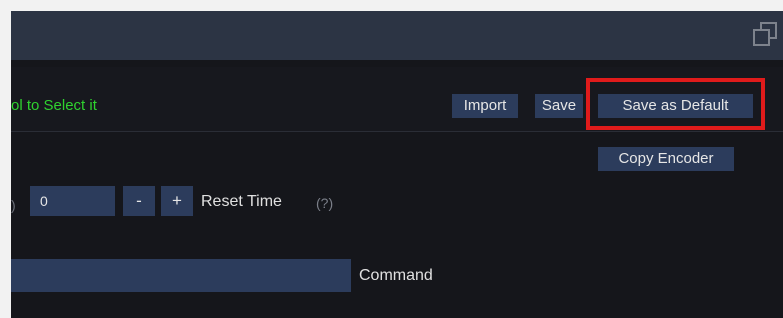 The height and width of the screenshot is (318, 783). Describe the element at coordinates (72, 201) in the screenshot. I see `reset-time-input: 0` at that location.